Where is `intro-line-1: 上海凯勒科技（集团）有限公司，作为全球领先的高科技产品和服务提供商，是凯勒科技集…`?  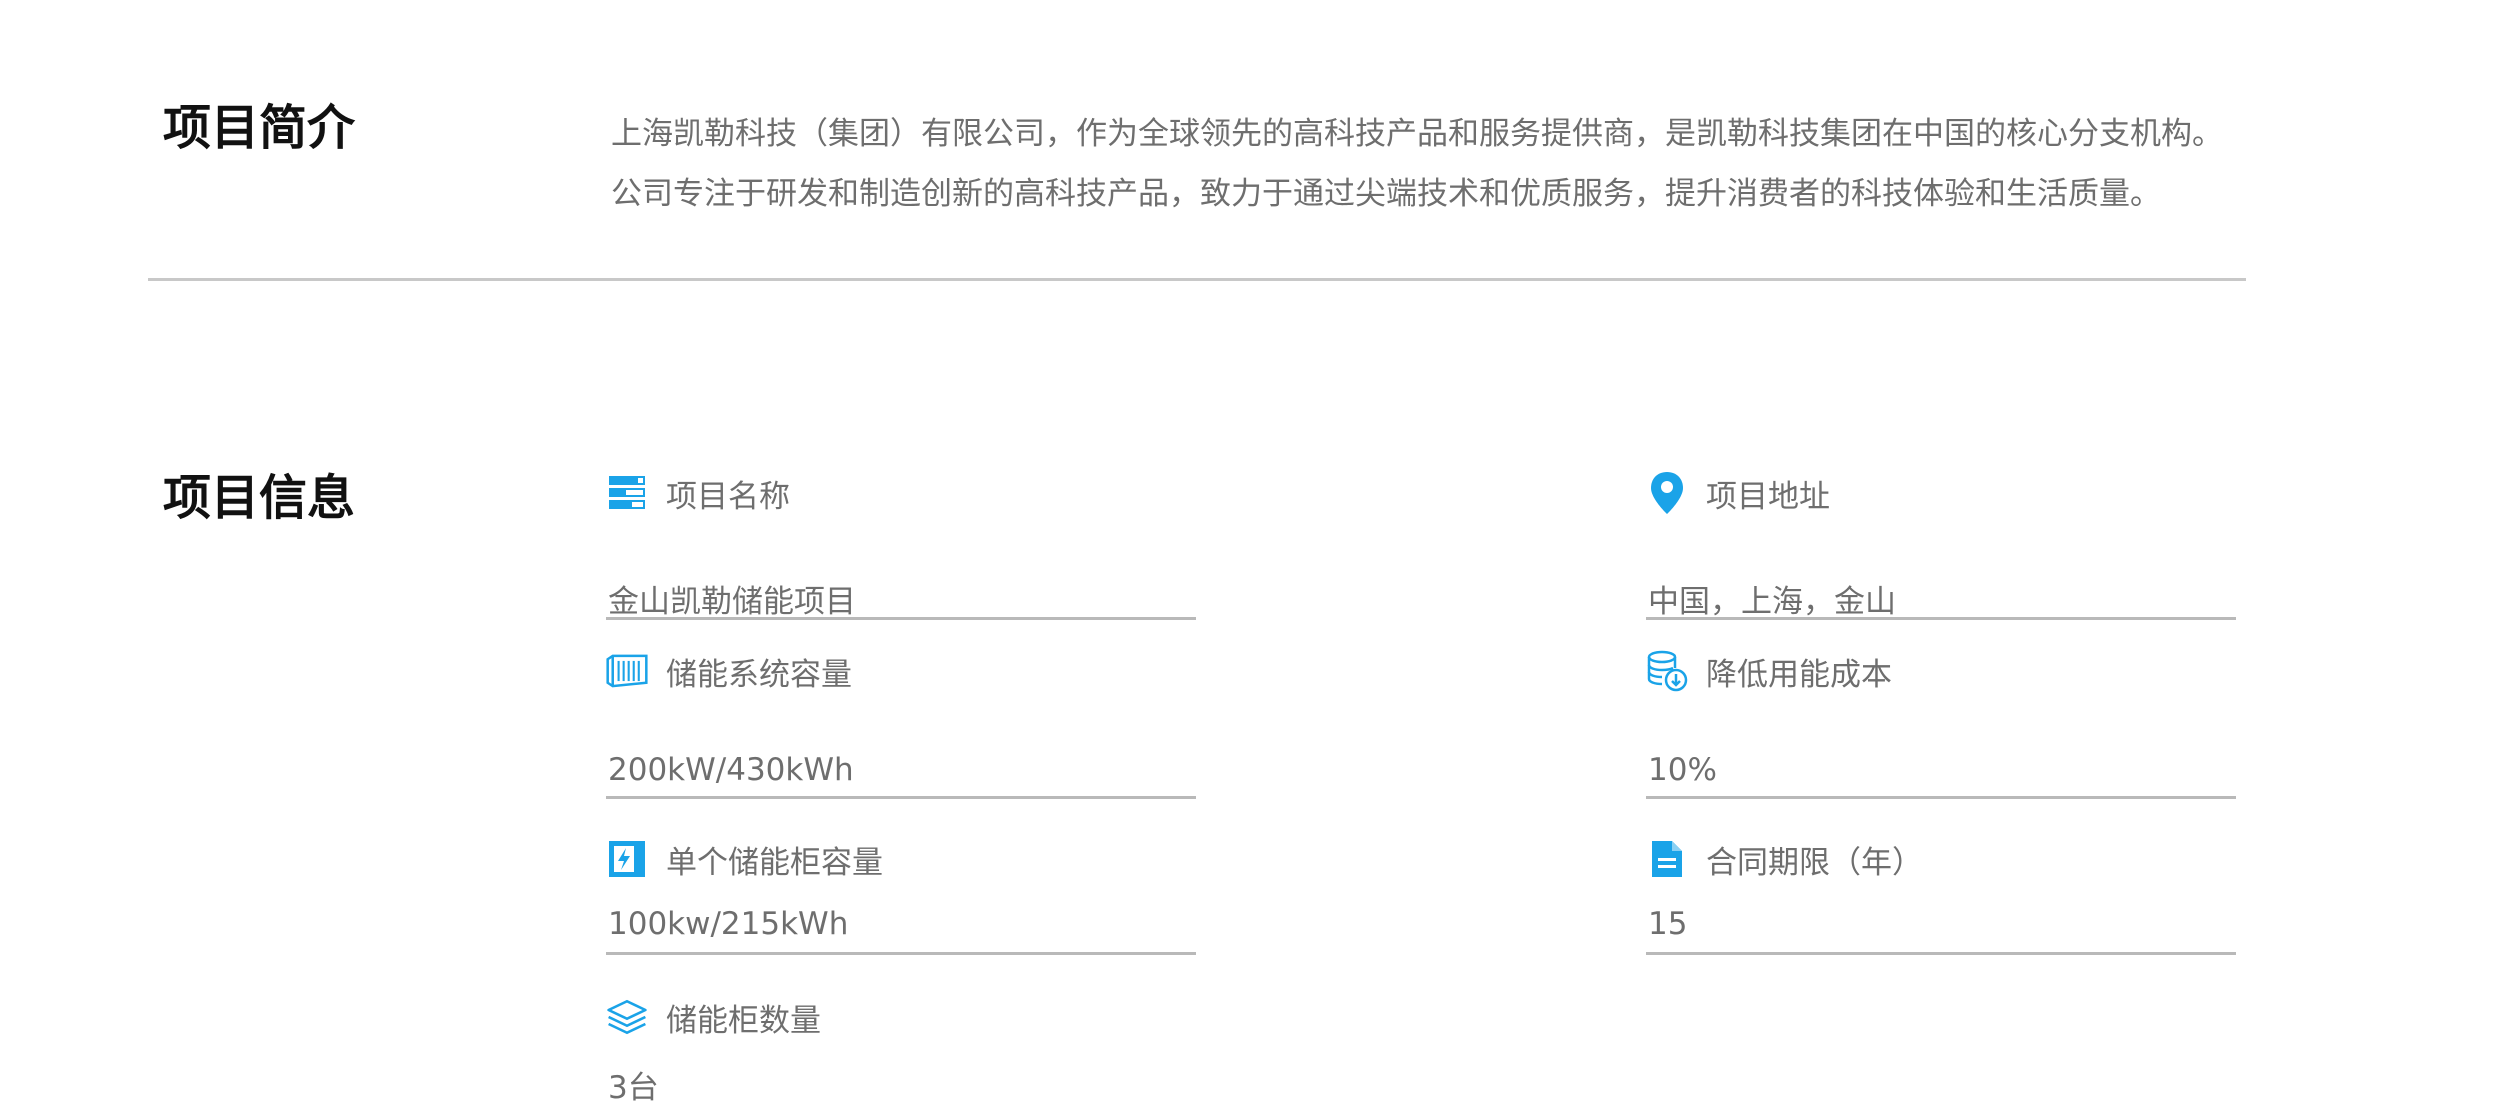
intro-line-1: 上海凯勒科技（集团）有限公司，作为全球领先的高科技产品和服务提供商，是凯勒科技集… is located at coordinates (1417, 134).